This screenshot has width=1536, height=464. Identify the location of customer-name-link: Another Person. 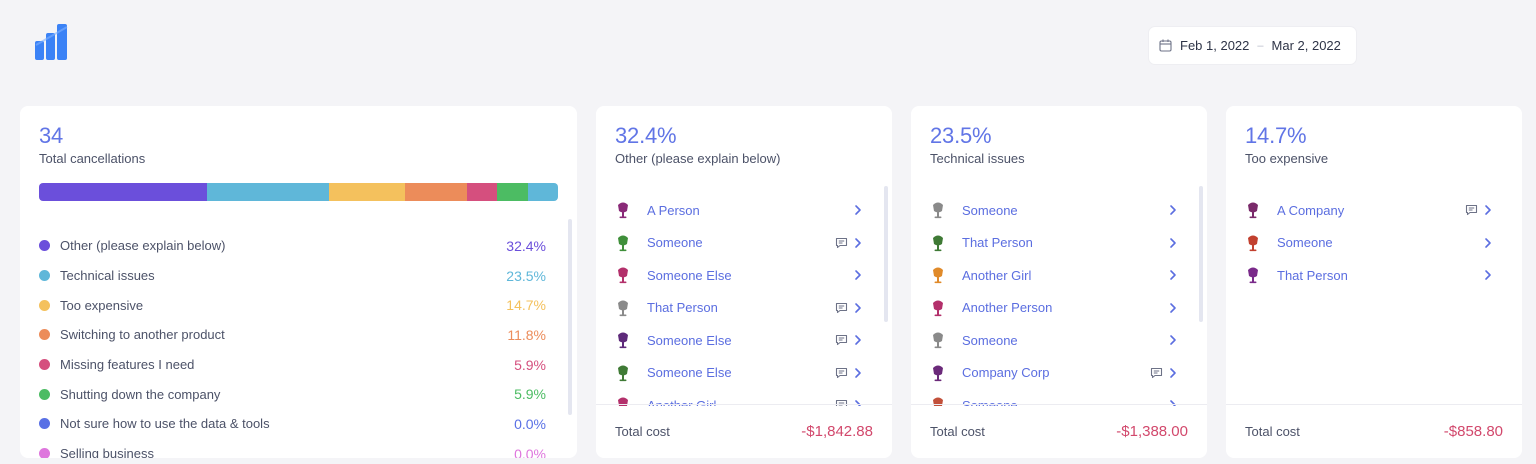
(1065, 307).